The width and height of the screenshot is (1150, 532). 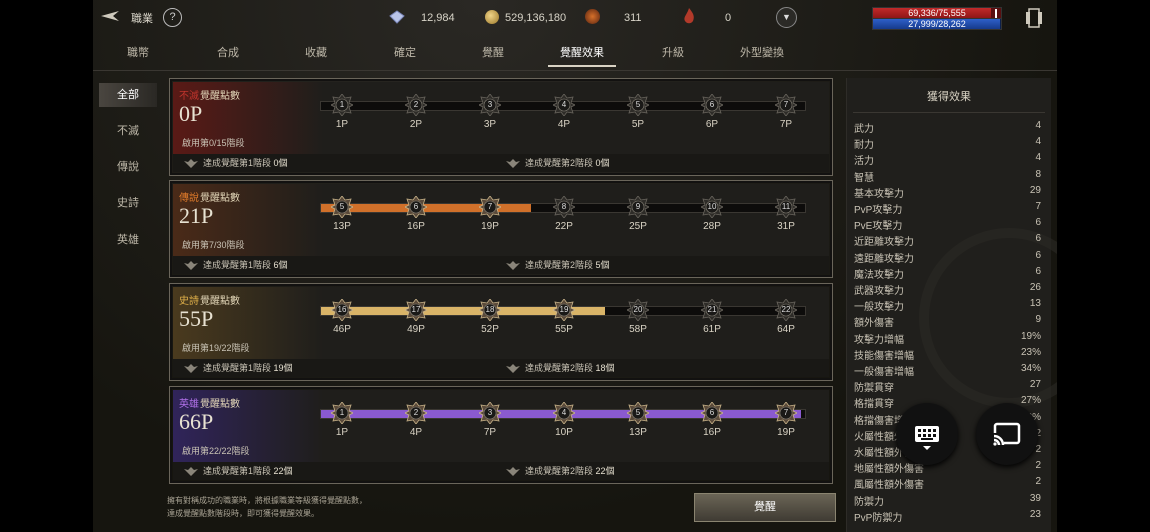 What do you see at coordinates (316, 53) in the screenshot?
I see `tab-collection: 收藏` at bounding box center [316, 53].